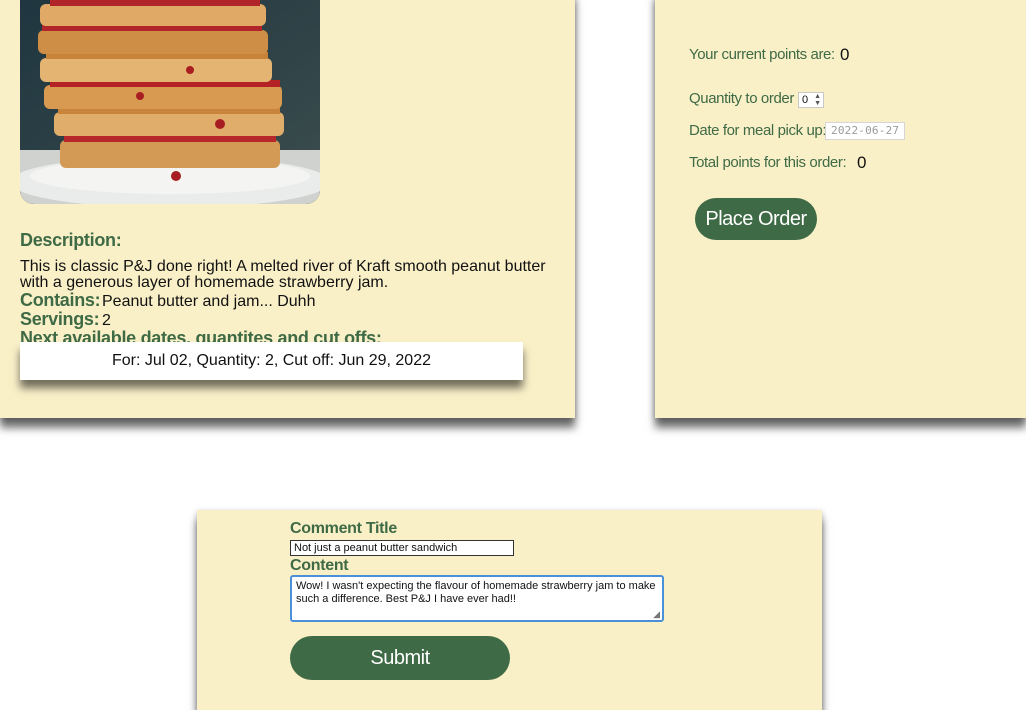  I want to click on pickup-date-field: 2022-06-27, so click(865, 131).